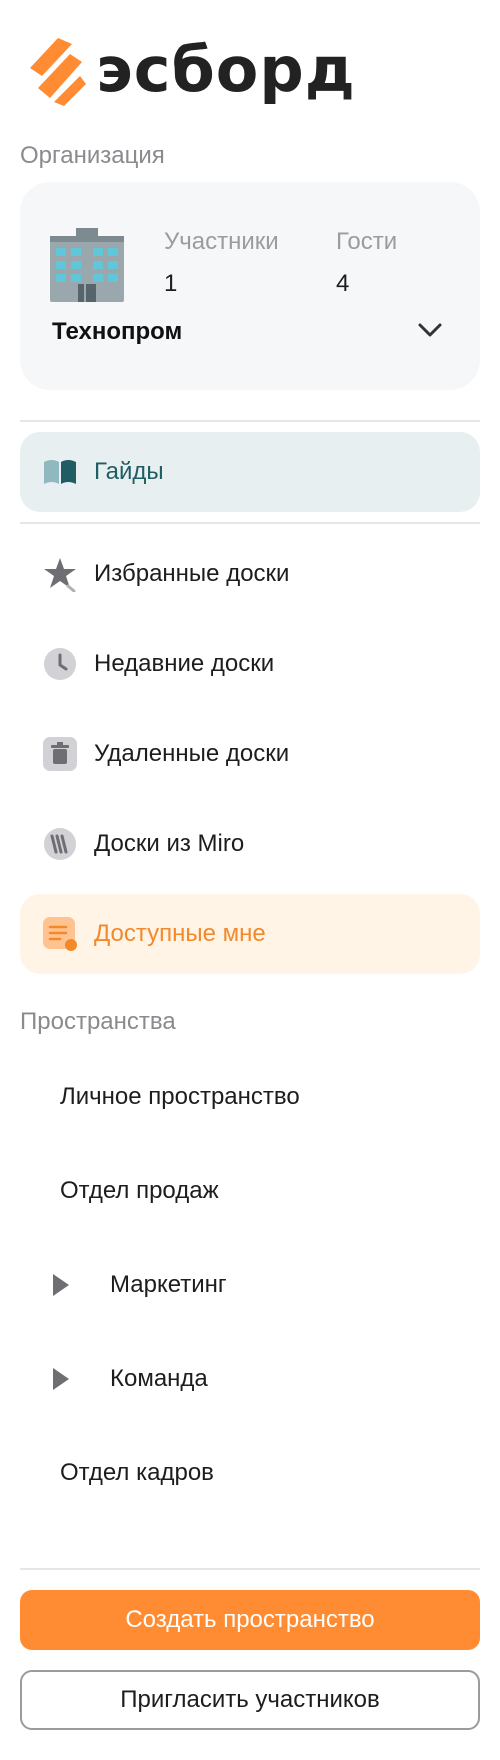 The image size is (500, 1760). What do you see at coordinates (159, 1378) in the screenshot?
I see `space-item-label: Команда` at bounding box center [159, 1378].